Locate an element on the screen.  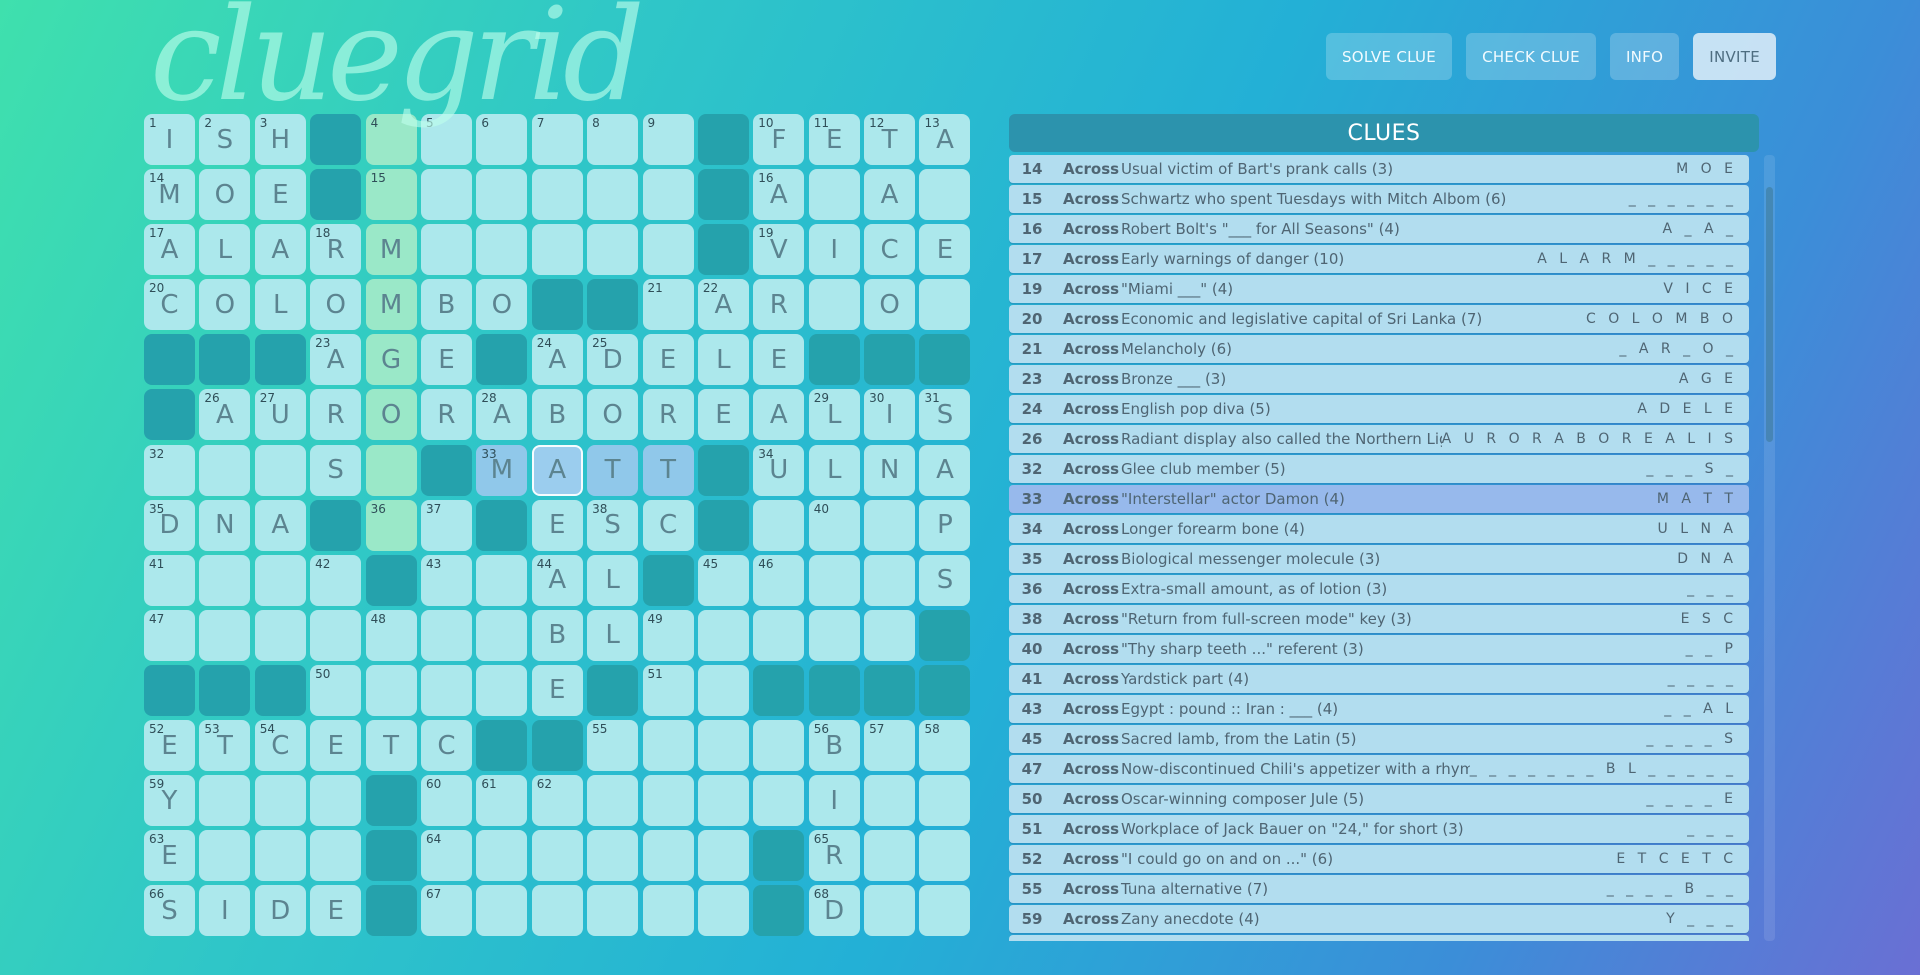
grid-cell: 56 B is located at coordinates (834, 746).